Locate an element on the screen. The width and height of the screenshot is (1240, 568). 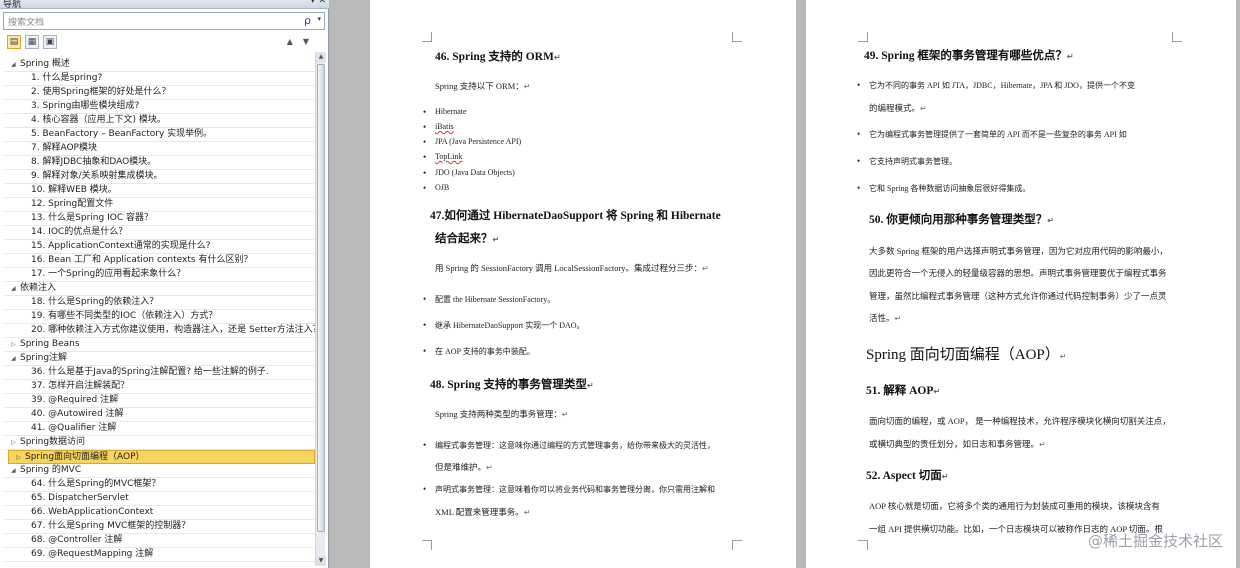
tree-item: 15. ApplicationContext通常的实现是什么? is located at coordinates (159, 247).